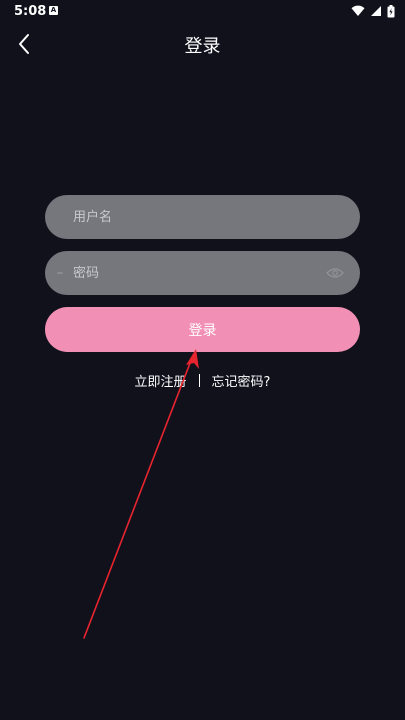  Describe the element at coordinates (391, 10) in the screenshot. I see `battery-icon` at that location.